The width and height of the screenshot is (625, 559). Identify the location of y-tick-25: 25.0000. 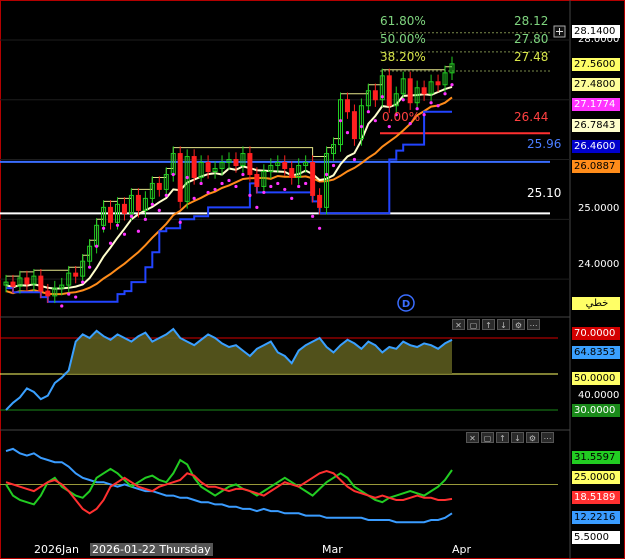
(599, 208).